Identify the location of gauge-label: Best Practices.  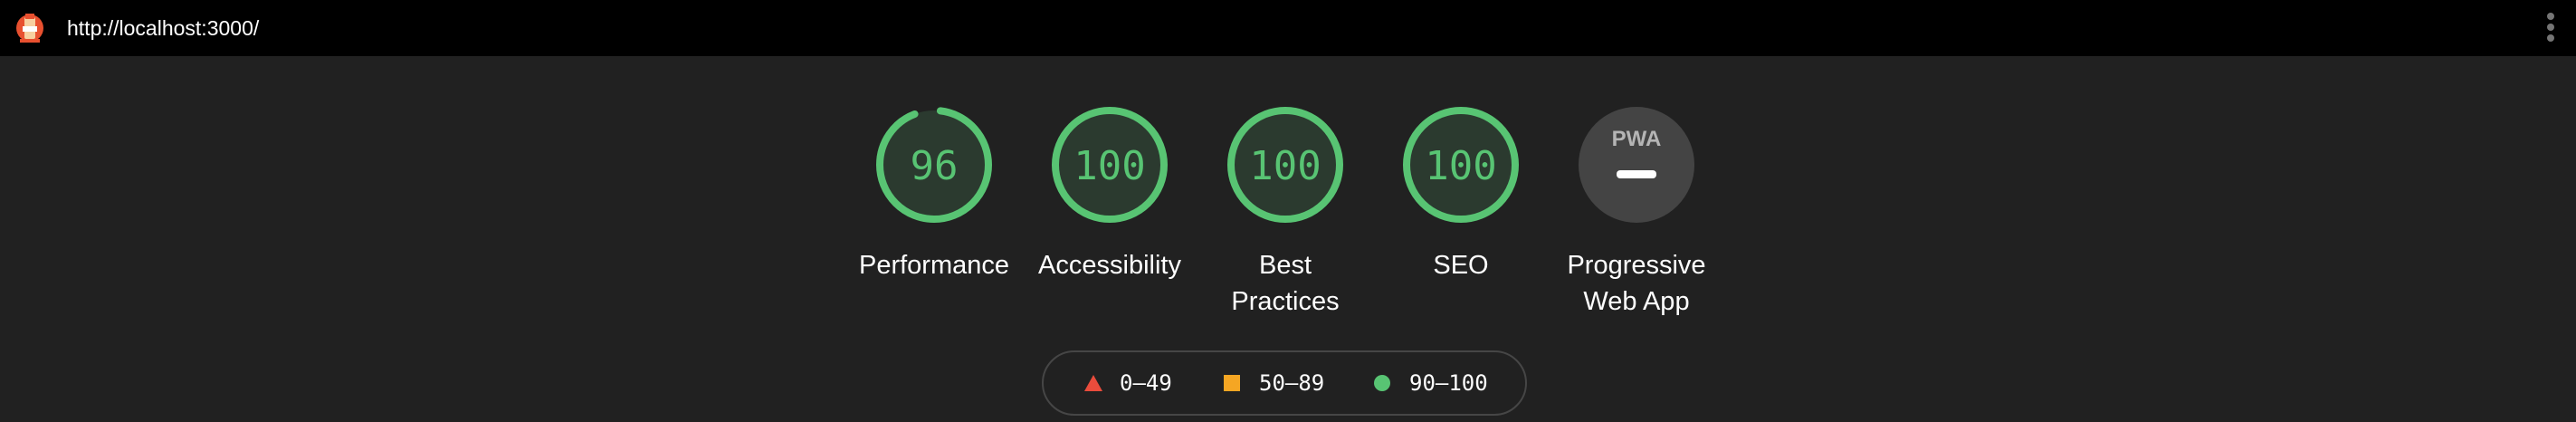
(1285, 283).